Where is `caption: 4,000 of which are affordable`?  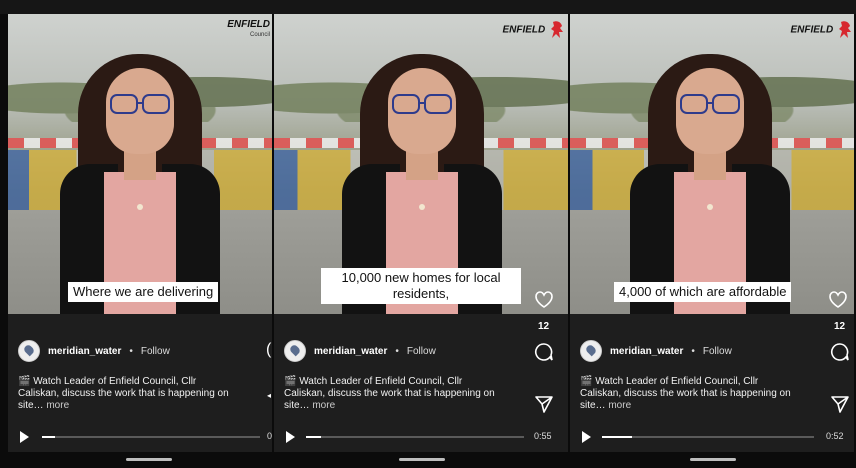 caption: 4,000 of which are affordable is located at coordinates (703, 292).